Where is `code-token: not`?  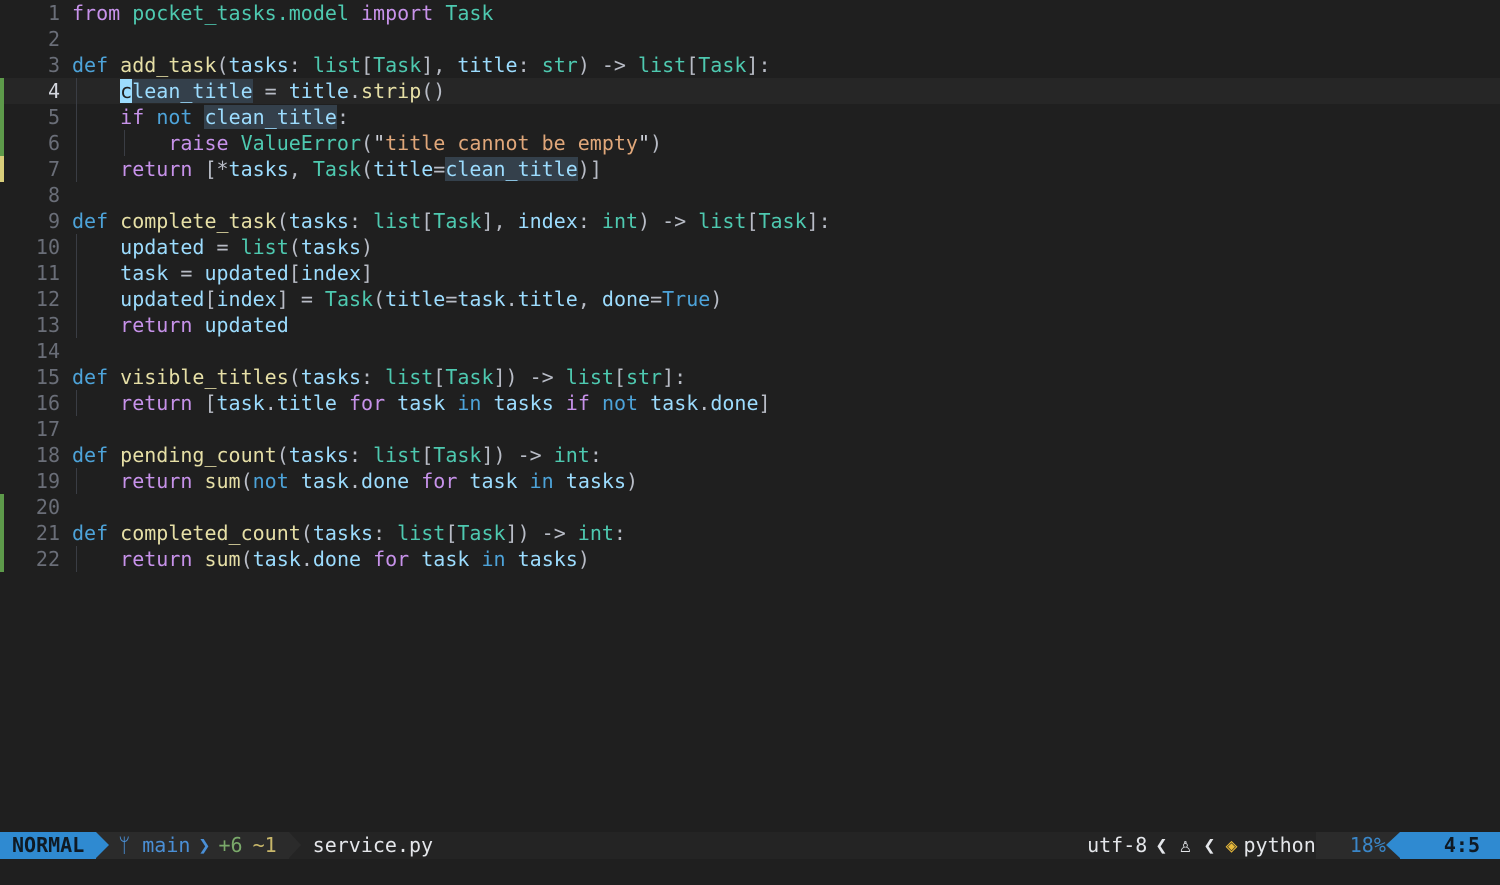 code-token: not is located at coordinates (174, 117).